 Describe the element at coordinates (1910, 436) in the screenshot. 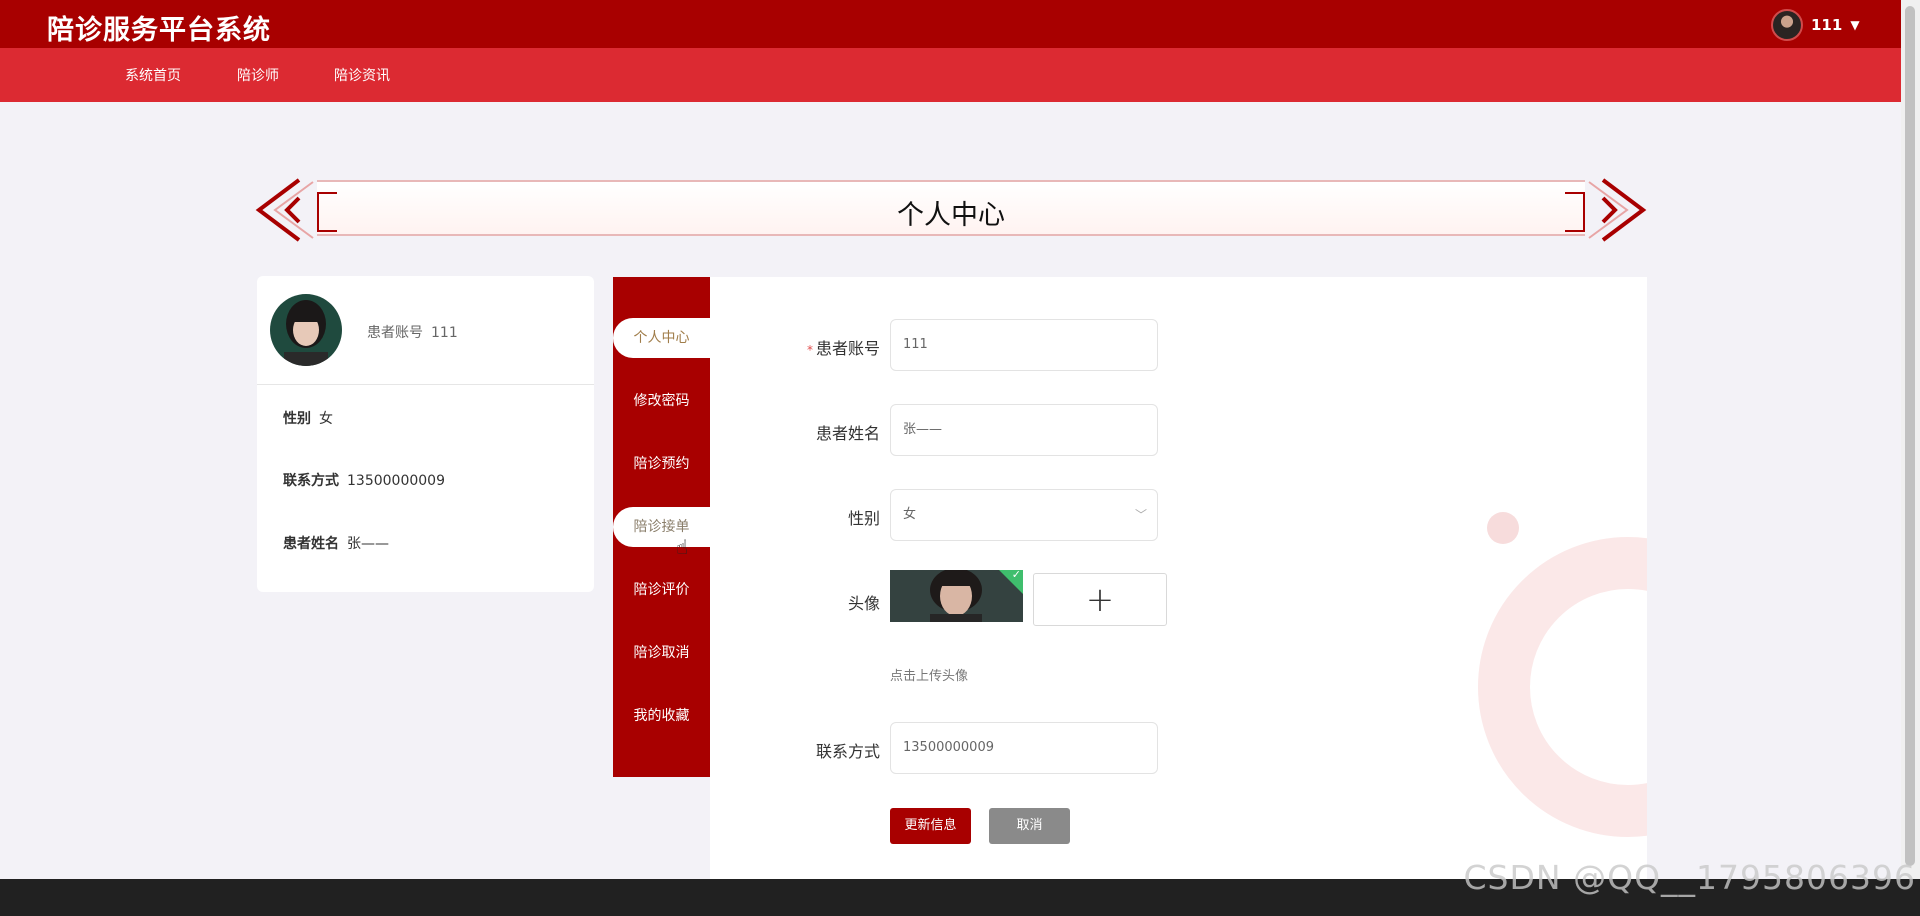

I see `scrollbar-thumb` at that location.